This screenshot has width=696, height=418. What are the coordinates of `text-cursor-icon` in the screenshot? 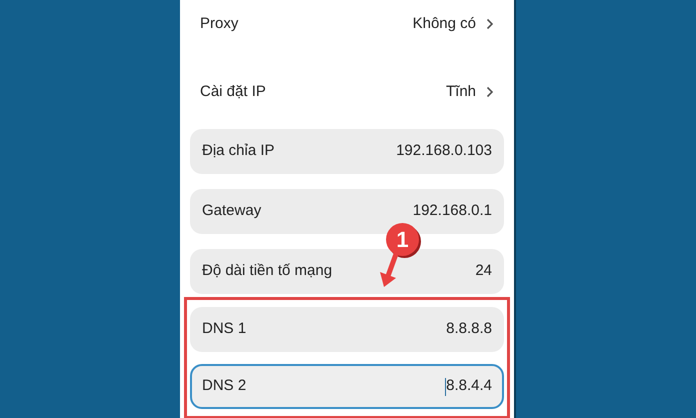 It's located at (445, 387).